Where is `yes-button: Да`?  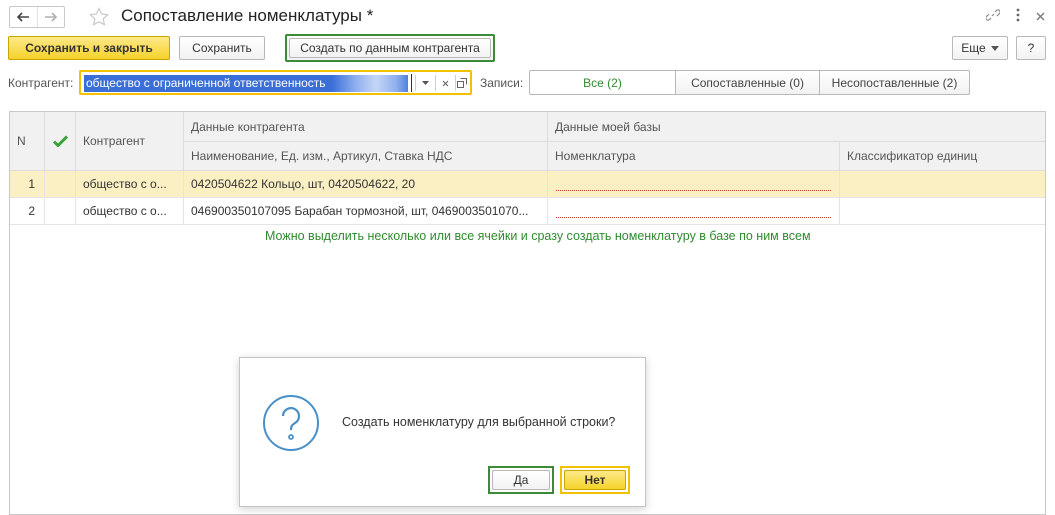 yes-button: Да is located at coordinates (521, 480).